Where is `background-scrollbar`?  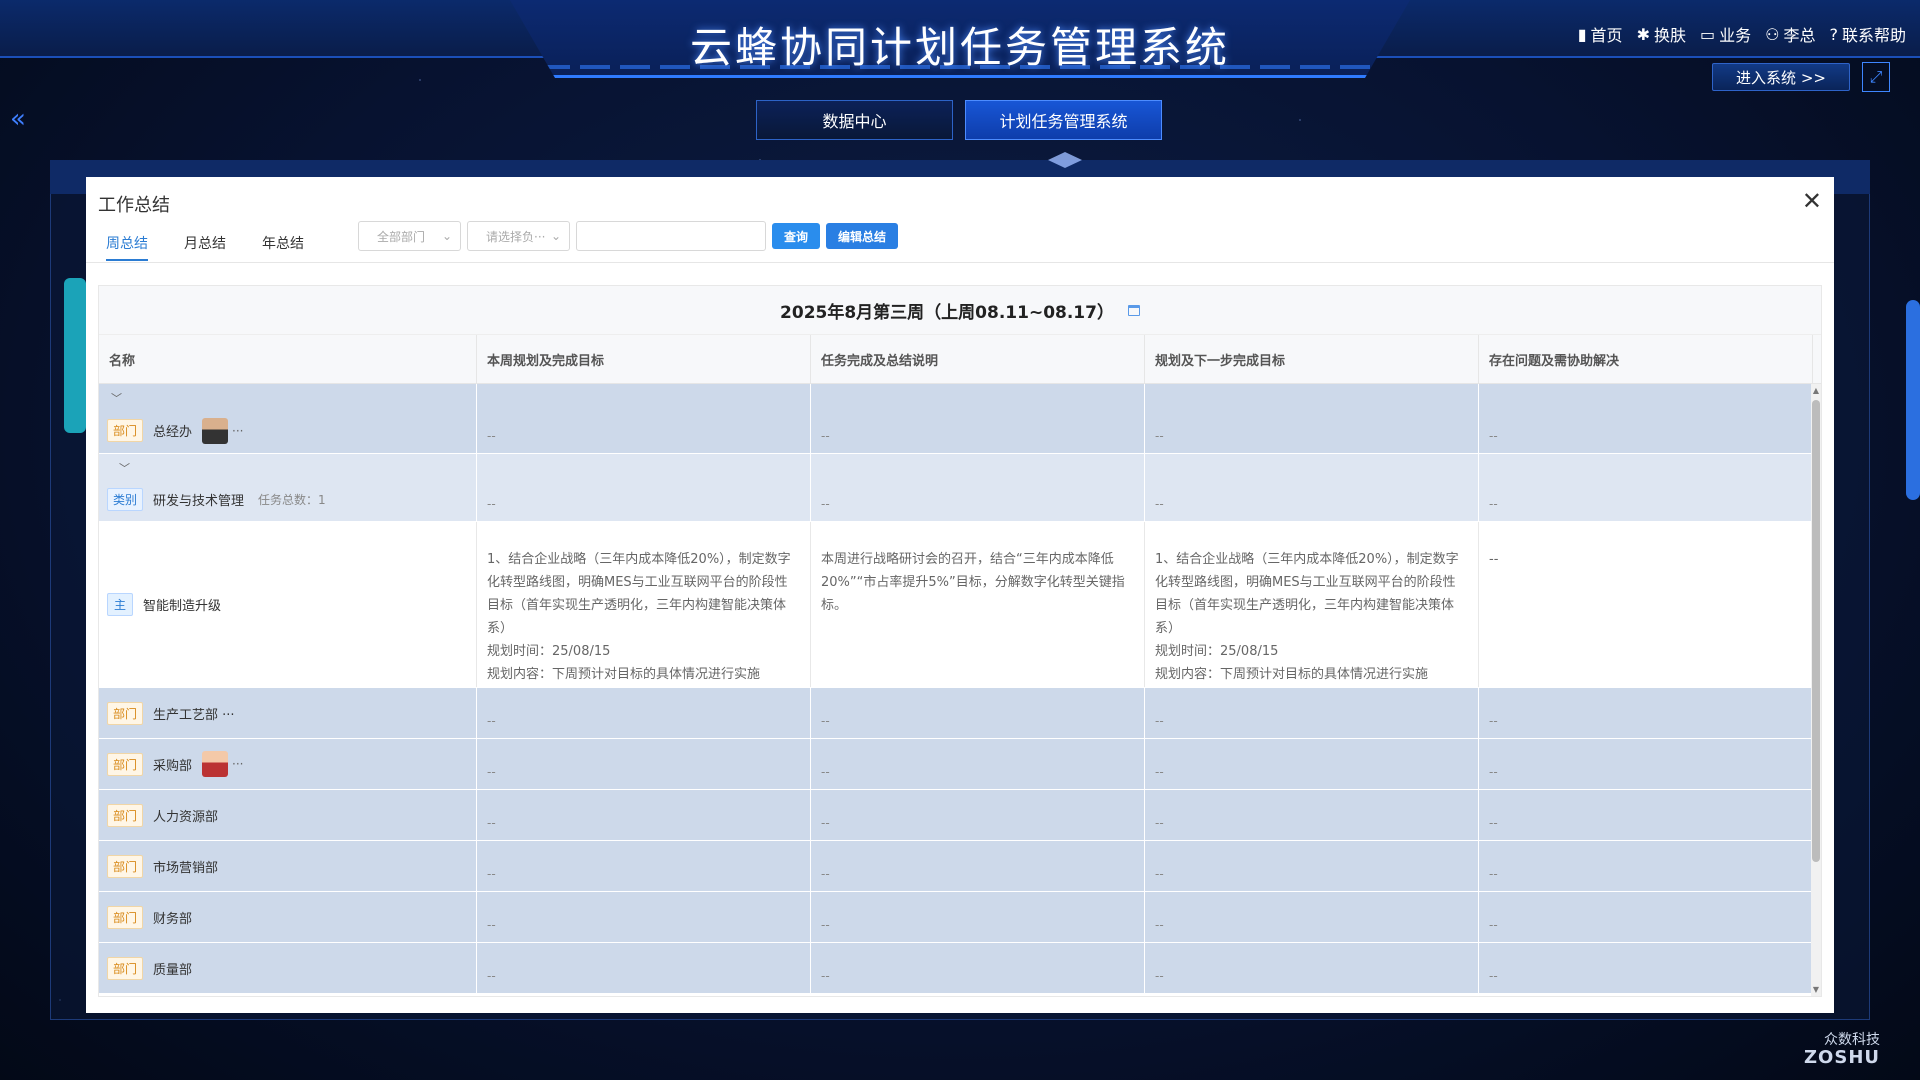
background-scrollbar is located at coordinates (1913, 400).